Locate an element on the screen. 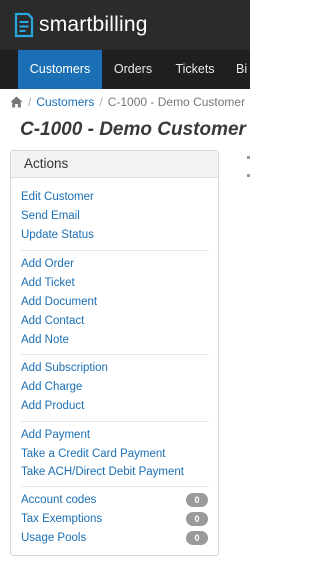 This screenshot has height=564, width=320. breadcrumb: / Customers / C-1000 - Demo Customer is located at coordinates (127, 102).